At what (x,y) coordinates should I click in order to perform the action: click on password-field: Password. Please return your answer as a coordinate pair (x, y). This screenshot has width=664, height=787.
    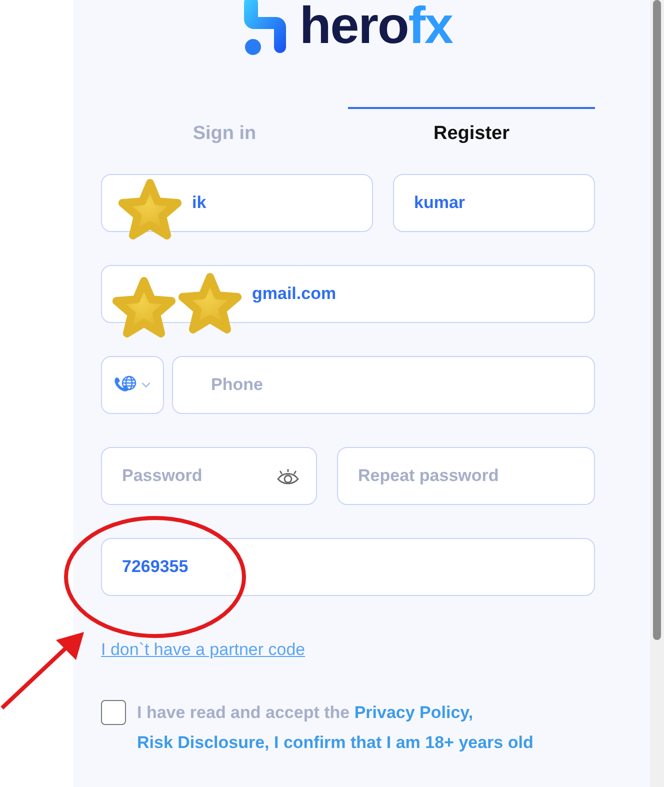
    Looking at the image, I should click on (209, 476).